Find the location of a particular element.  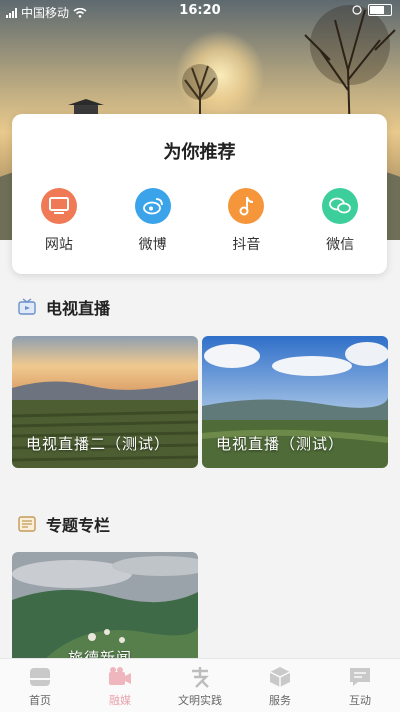

newspaper-icon is located at coordinates (27, 524).